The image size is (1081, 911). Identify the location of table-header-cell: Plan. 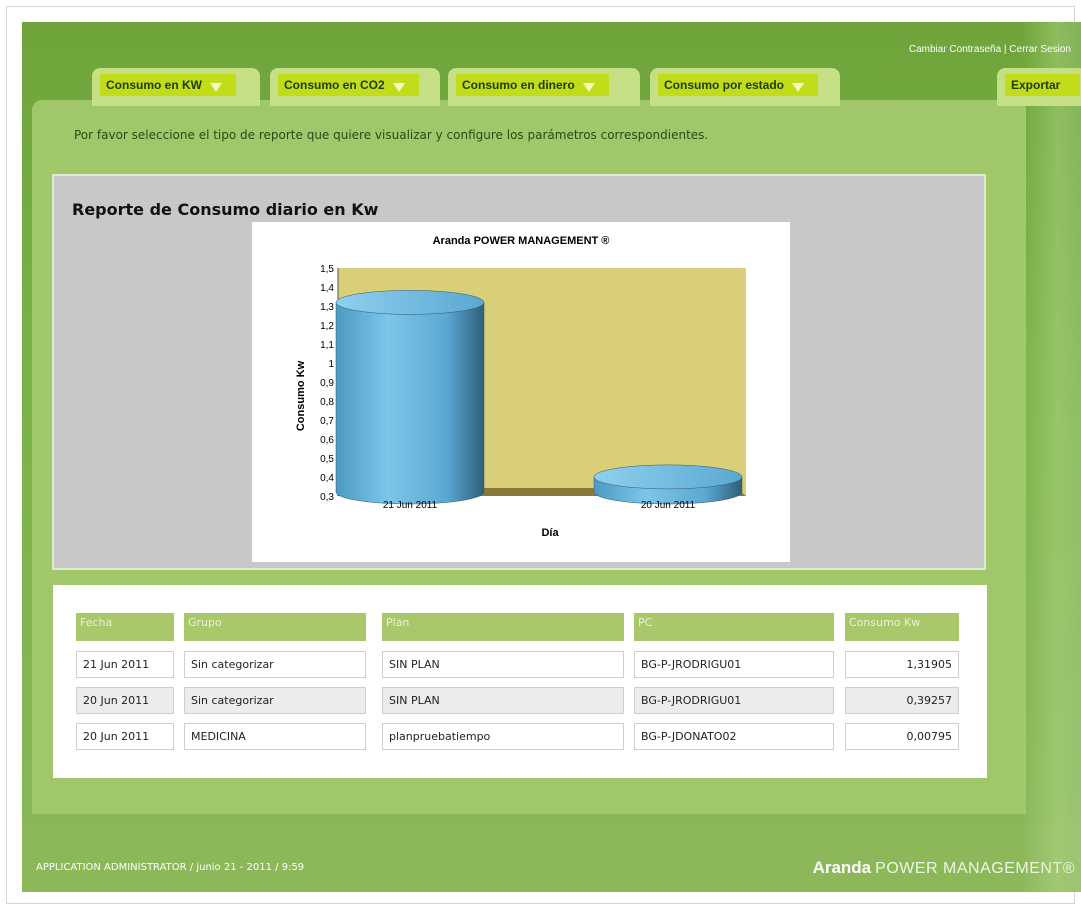
(503, 627).